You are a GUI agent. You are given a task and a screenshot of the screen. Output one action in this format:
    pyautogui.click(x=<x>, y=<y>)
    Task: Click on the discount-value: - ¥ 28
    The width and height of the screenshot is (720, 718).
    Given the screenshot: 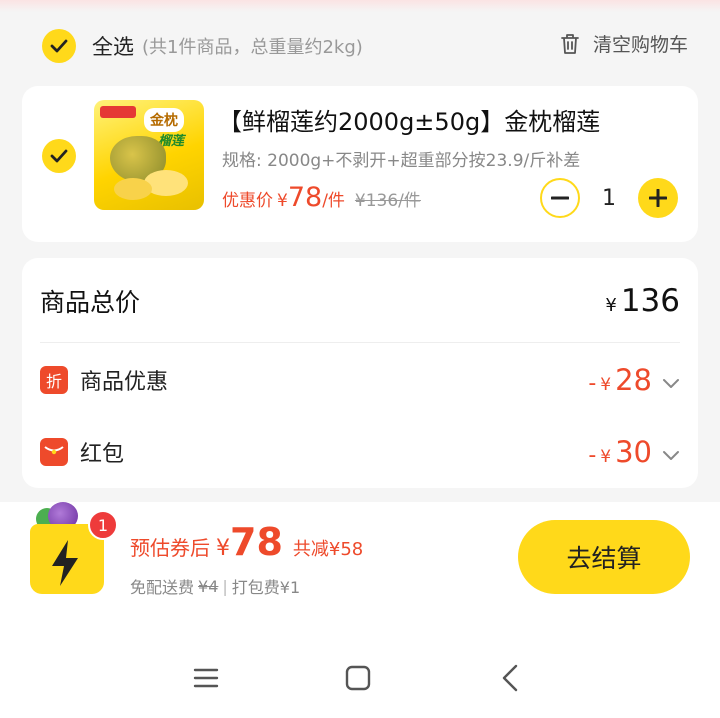 What is the action you would take?
    pyautogui.click(x=634, y=380)
    